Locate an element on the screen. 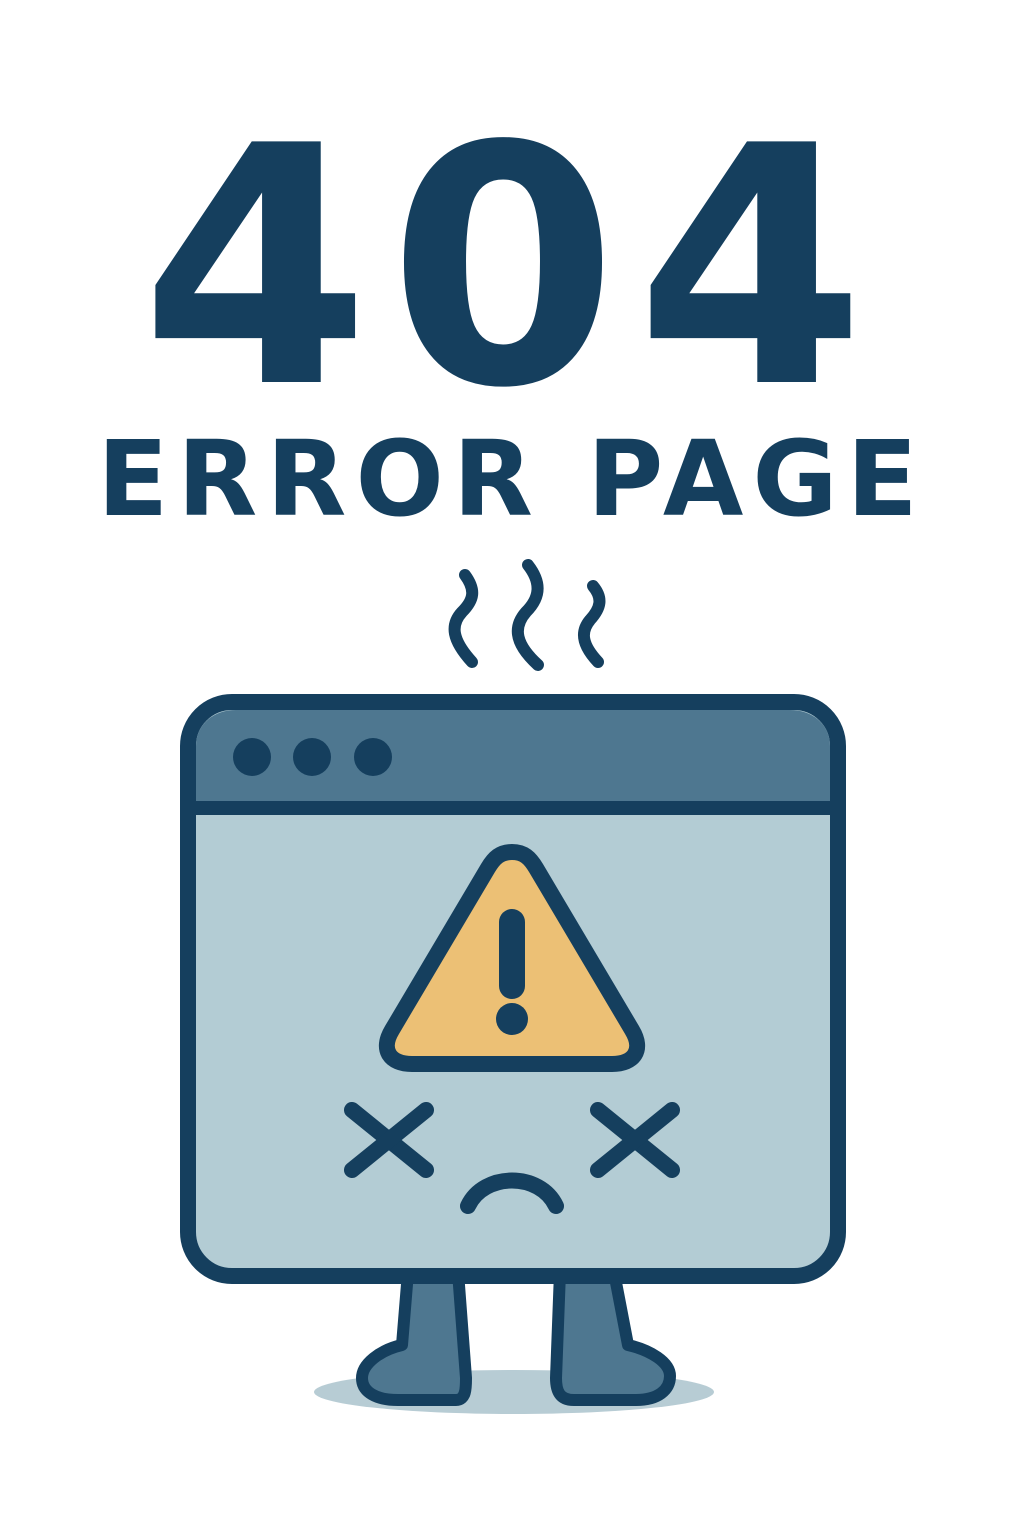 The height and width of the screenshot is (1536, 1024). steam-icon is located at coordinates (527, 615).